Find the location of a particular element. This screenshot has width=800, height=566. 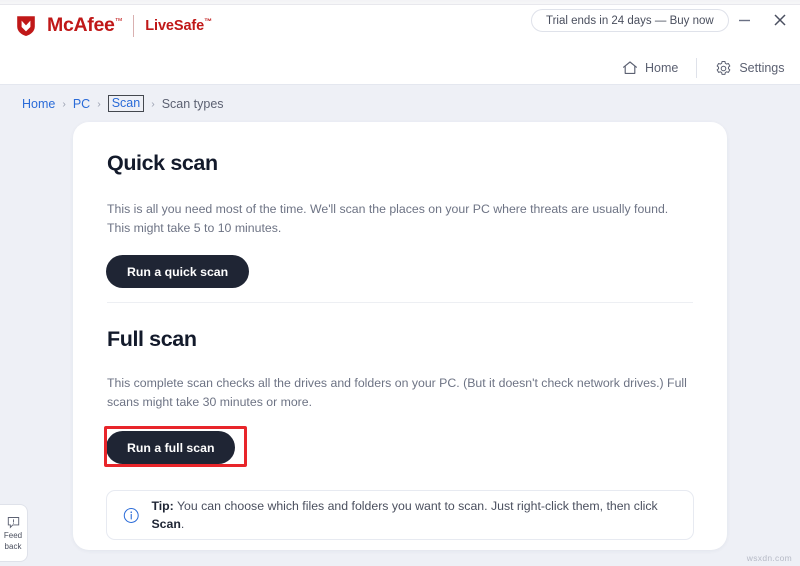

header-navigation: Home Settings is located at coordinates (702, 68).